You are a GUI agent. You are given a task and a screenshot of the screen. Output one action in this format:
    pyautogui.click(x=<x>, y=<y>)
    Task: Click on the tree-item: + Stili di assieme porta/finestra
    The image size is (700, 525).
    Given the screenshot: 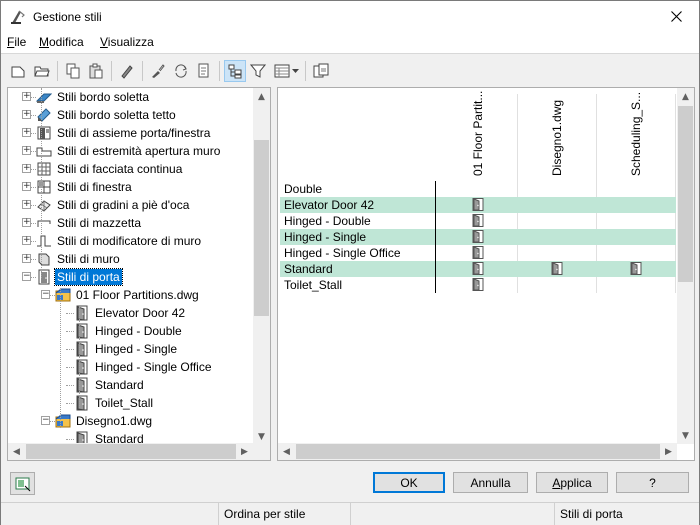 What is the action you would take?
    pyautogui.click(x=133, y=133)
    